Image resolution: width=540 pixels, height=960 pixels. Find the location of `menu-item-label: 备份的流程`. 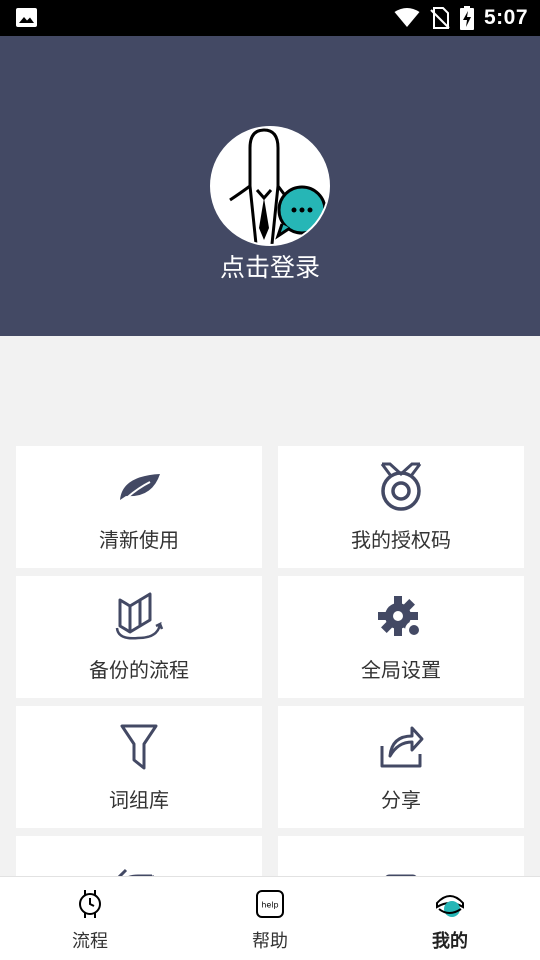

menu-item-label: 备份的流程 is located at coordinates (139, 670).